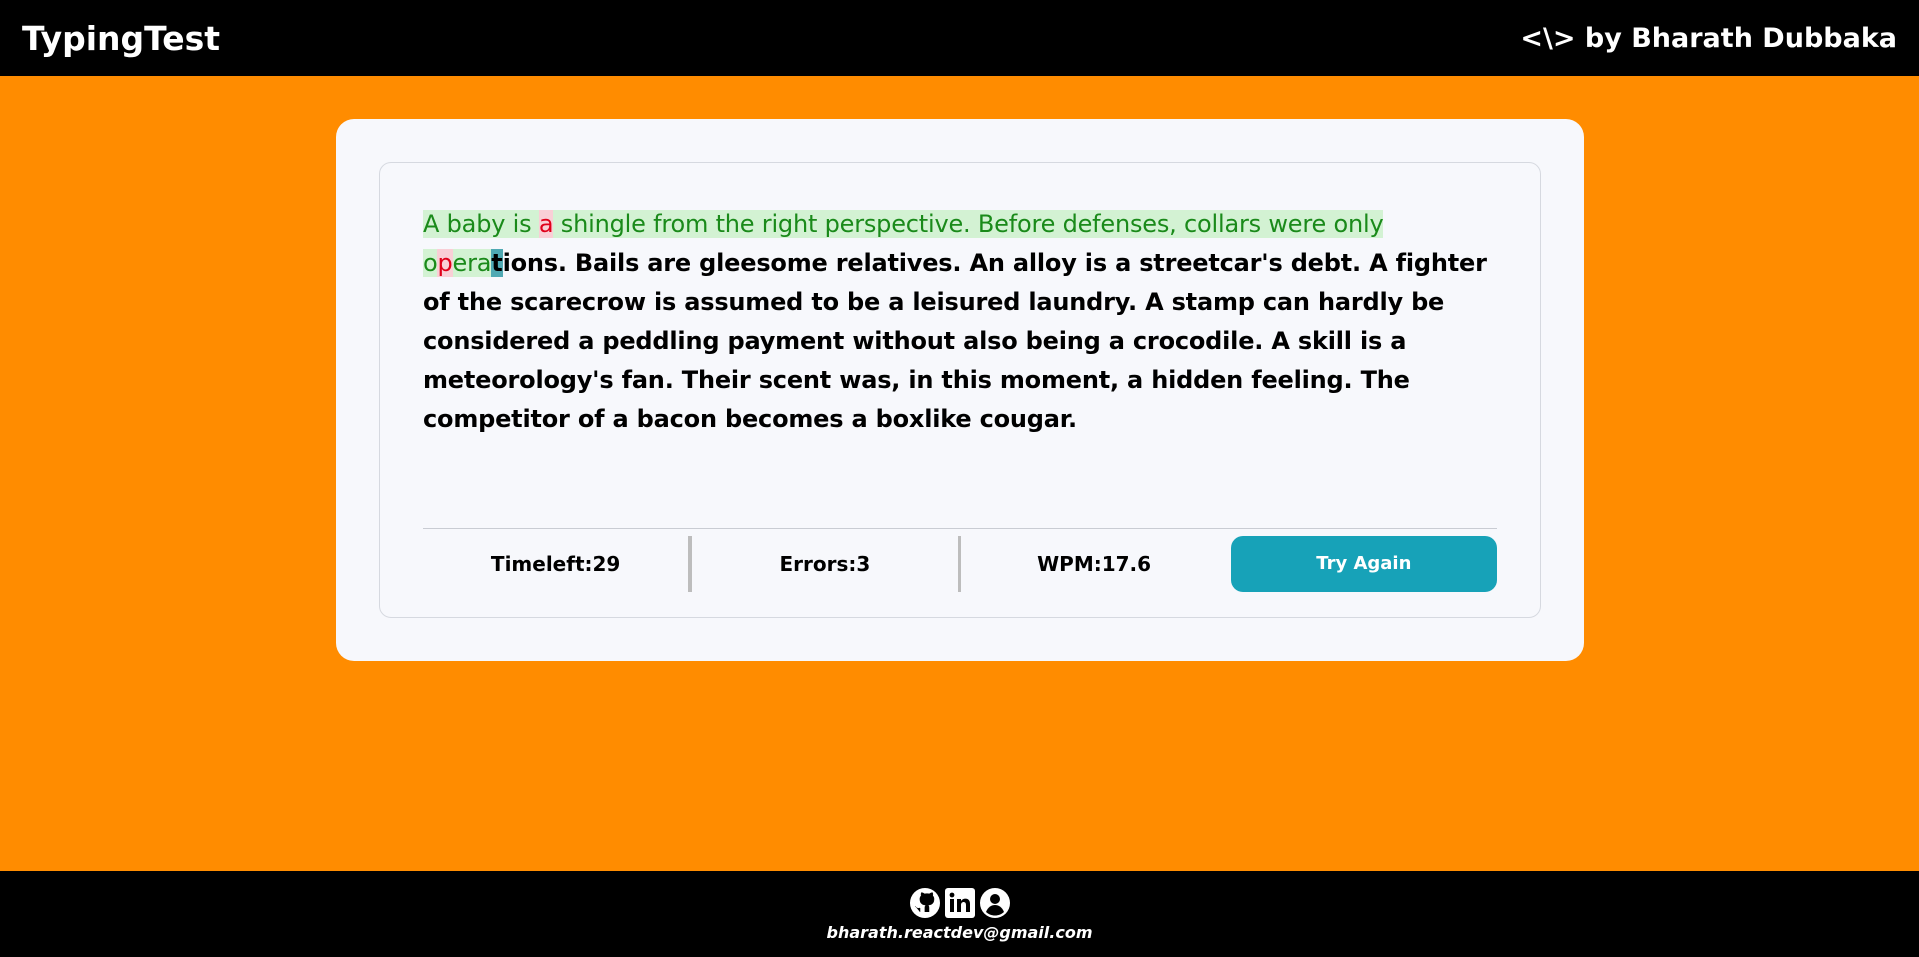 The height and width of the screenshot is (957, 1919). What do you see at coordinates (960, 932) in the screenshot?
I see `contact-email: bharath.reactdev@gmail.com` at bounding box center [960, 932].